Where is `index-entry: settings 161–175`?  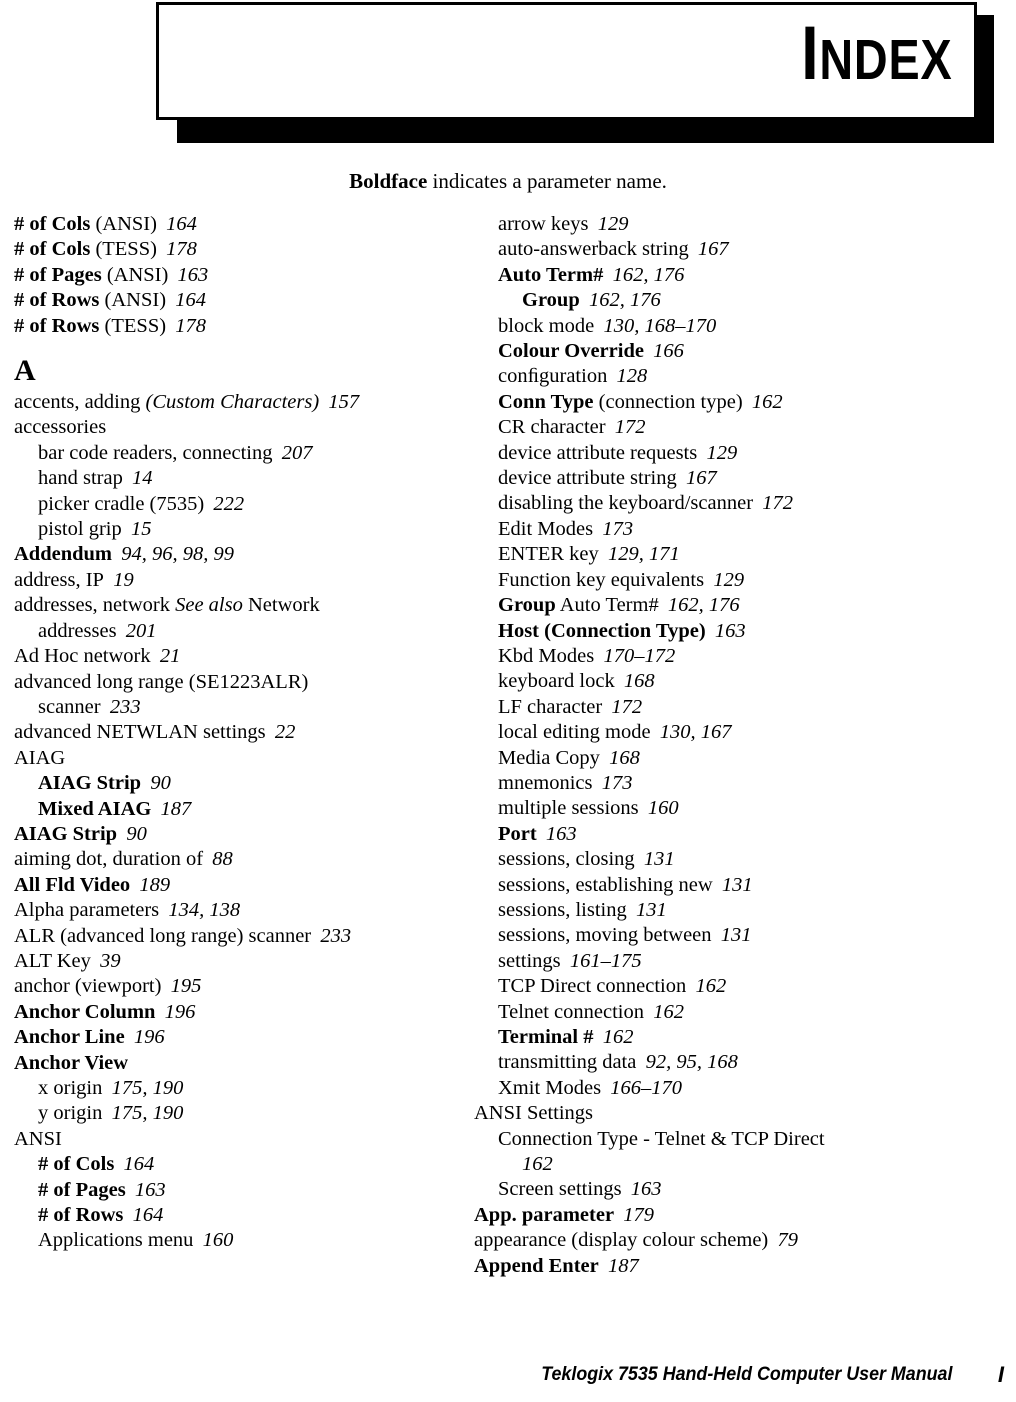
index-entry: settings 161–175 is located at coordinates (721, 961).